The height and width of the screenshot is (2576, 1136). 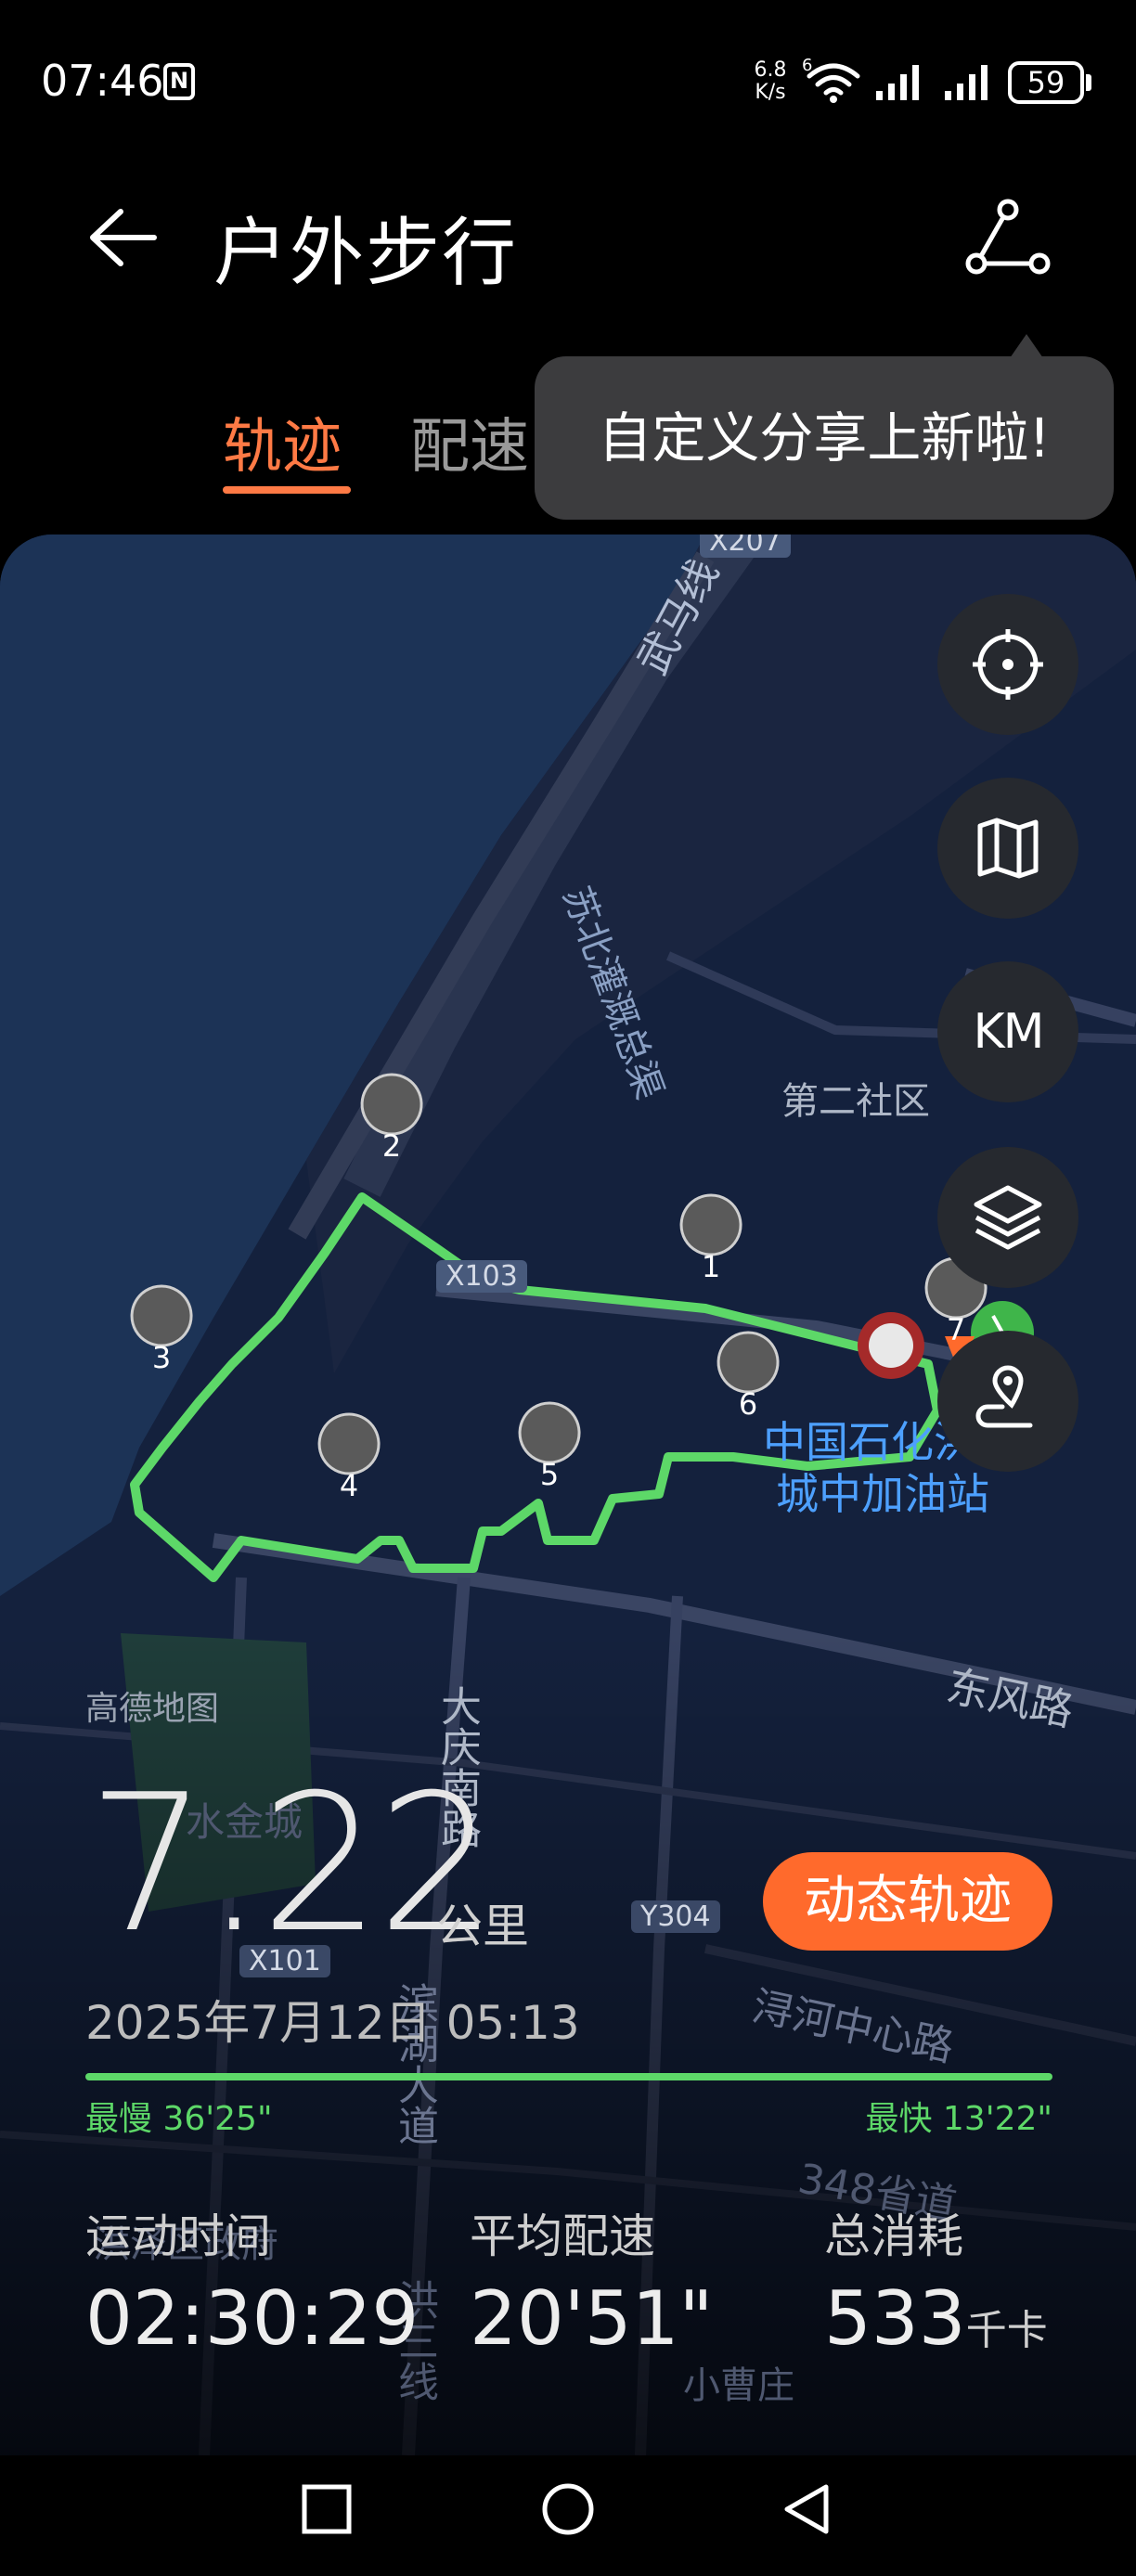 I want to click on record-date: 2025年7月12日 05:13, so click(x=332, y=2023).